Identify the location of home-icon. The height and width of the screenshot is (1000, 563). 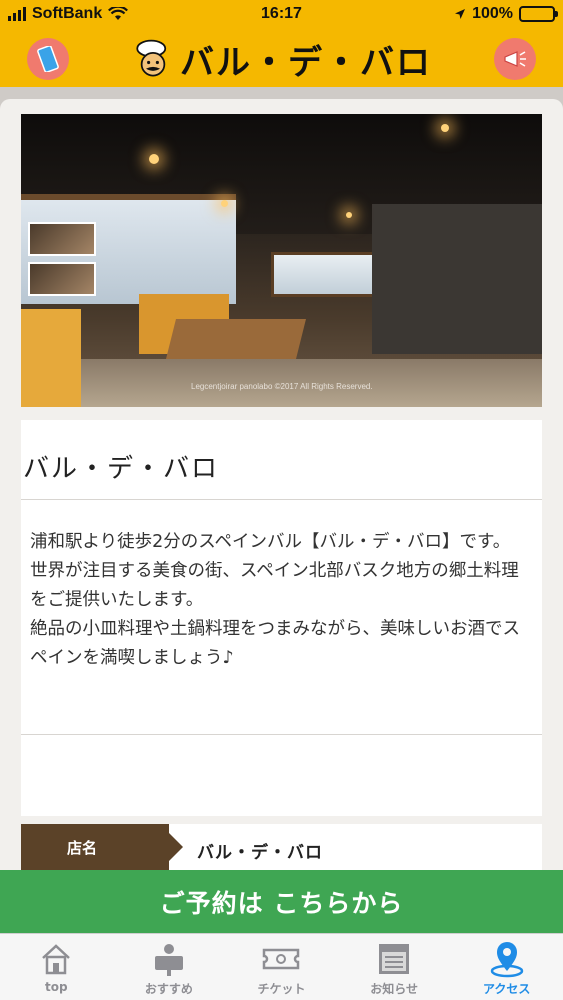
(56, 959).